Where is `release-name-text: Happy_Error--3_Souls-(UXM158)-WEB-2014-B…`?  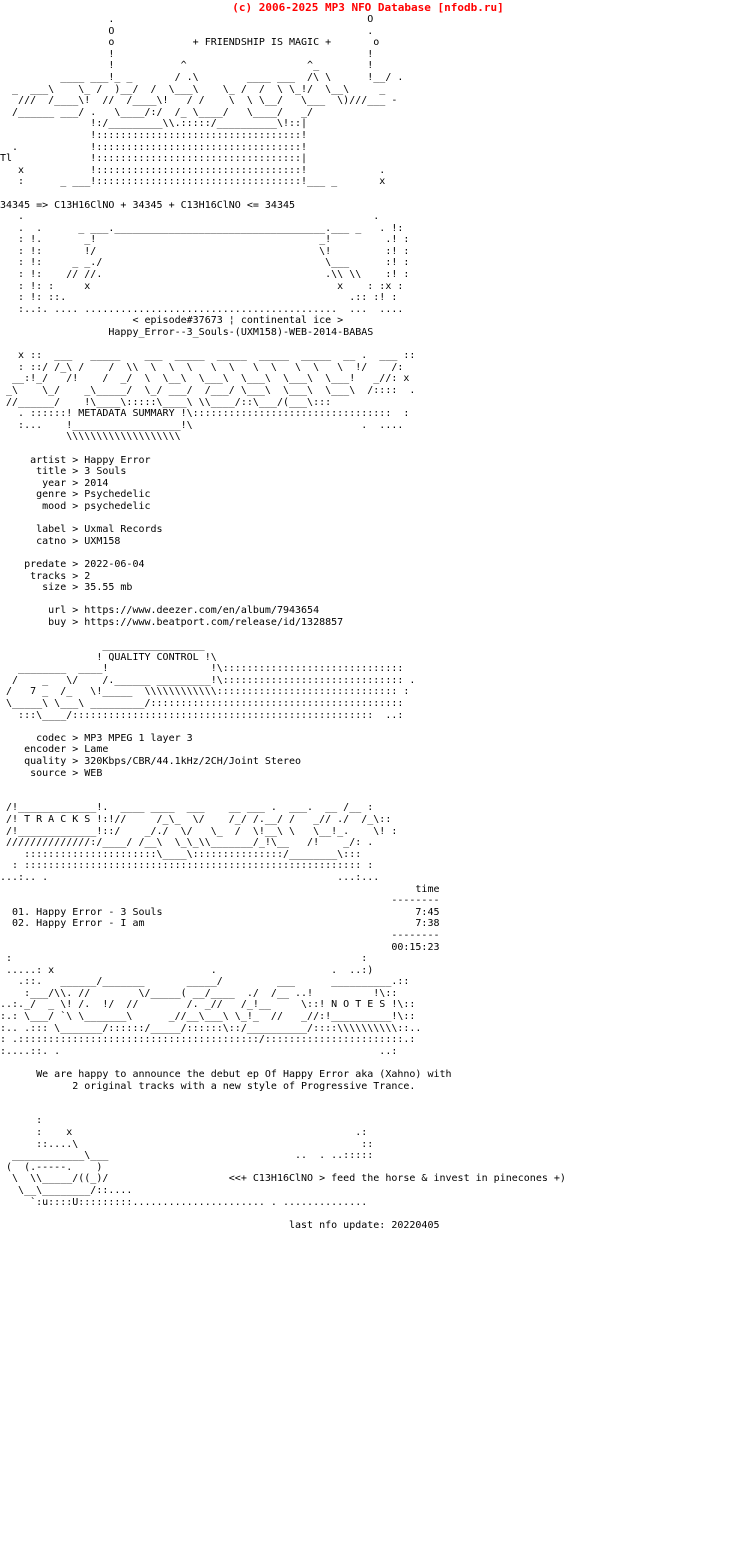 release-name-text: Happy_Error--3_Souls-(UXM158)-WEB-2014-B… is located at coordinates (187, 333).